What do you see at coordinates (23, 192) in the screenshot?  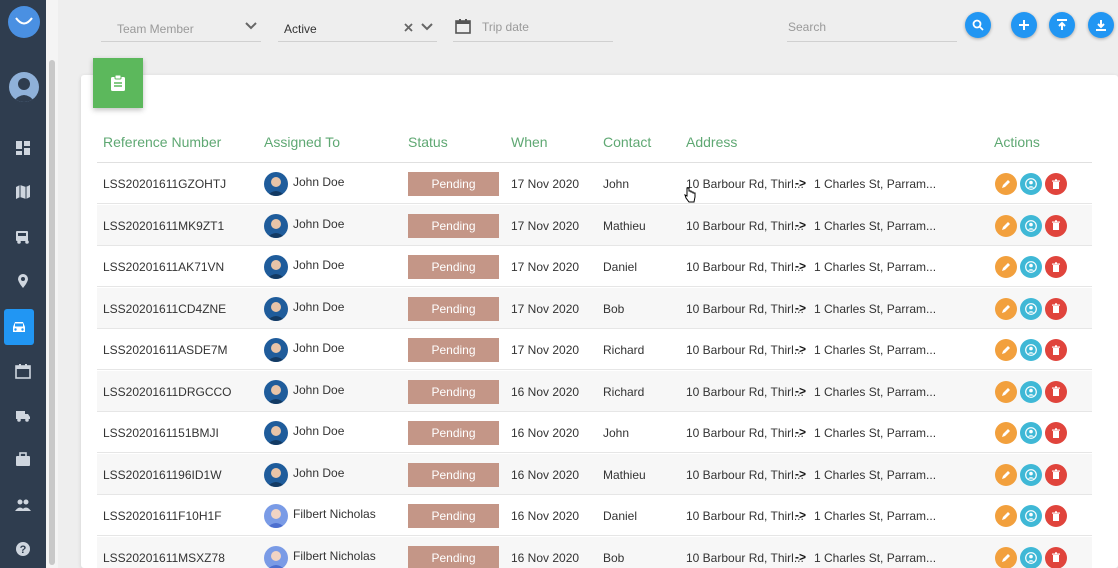 I see `sidebar-item-map` at bounding box center [23, 192].